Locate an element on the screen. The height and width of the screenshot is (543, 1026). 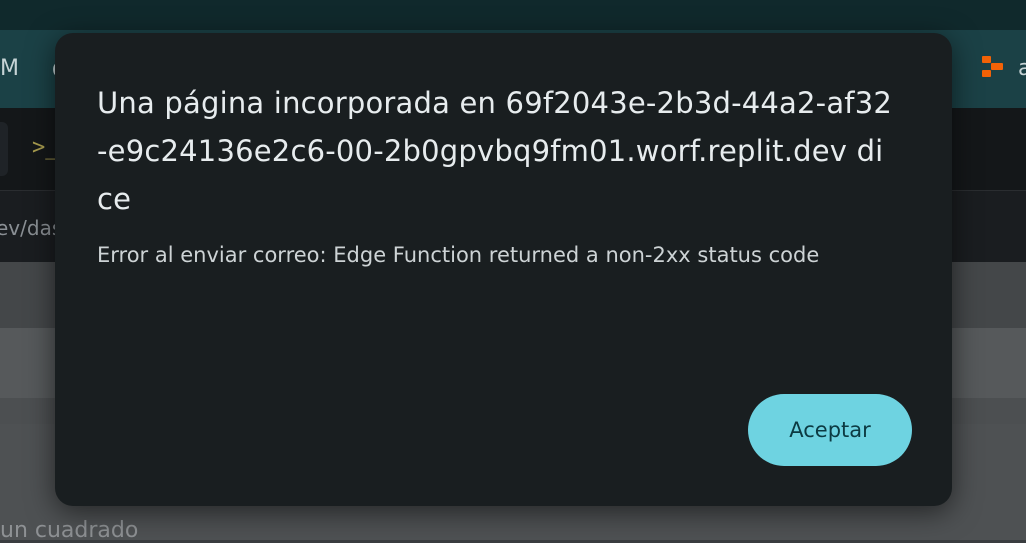
window-top-strip is located at coordinates (513, 15).